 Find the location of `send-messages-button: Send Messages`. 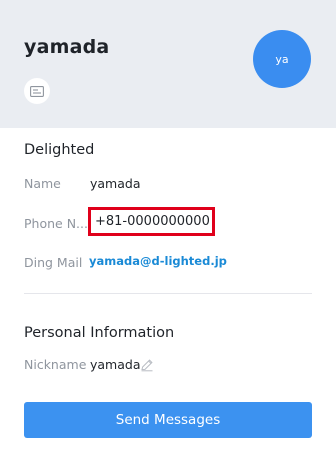

send-messages-button: Send Messages is located at coordinates (168, 420).